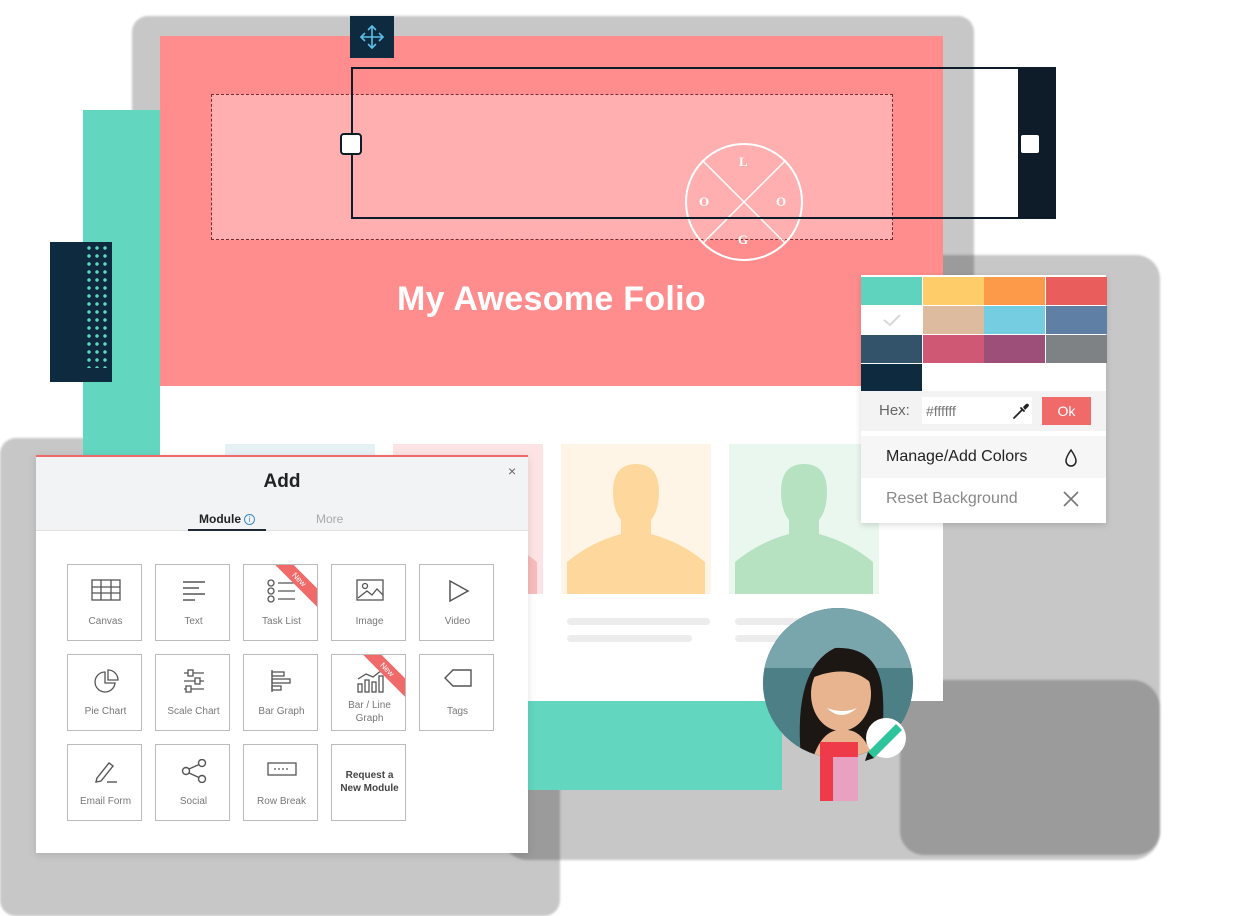 Image resolution: width=1237 pixels, height=916 pixels. I want to click on manage-colors-item: Manage/Add Colors, so click(983, 457).